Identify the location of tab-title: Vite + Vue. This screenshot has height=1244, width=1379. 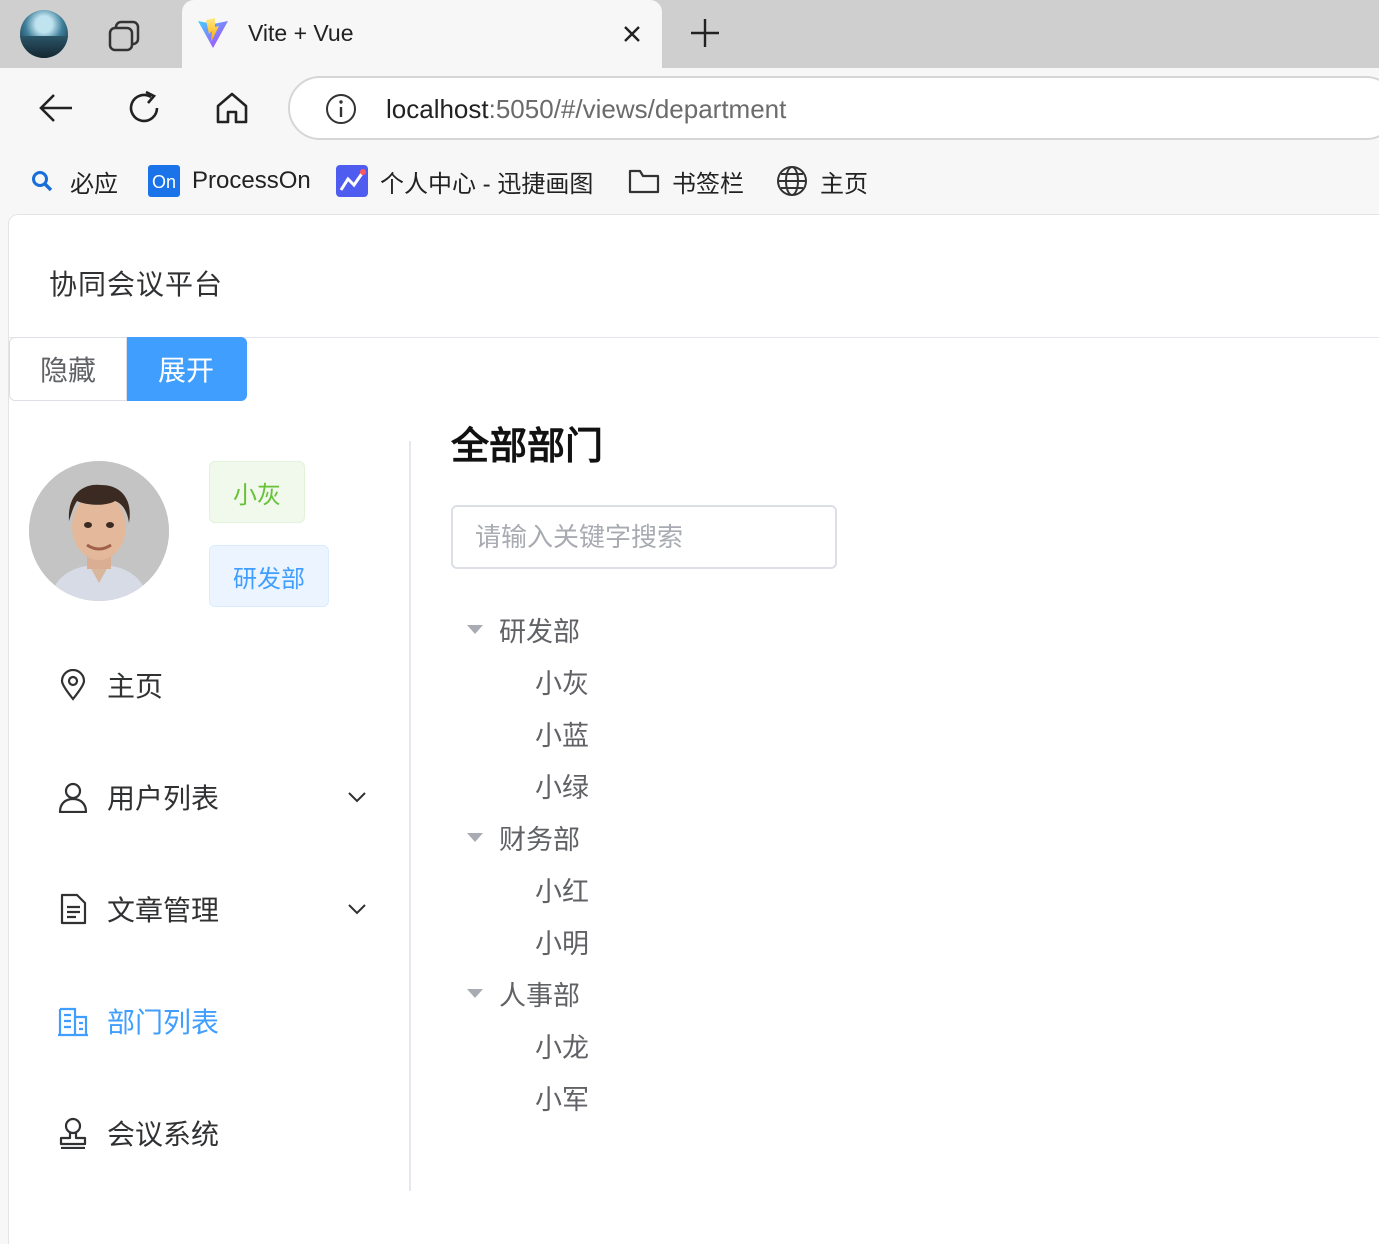
(301, 33).